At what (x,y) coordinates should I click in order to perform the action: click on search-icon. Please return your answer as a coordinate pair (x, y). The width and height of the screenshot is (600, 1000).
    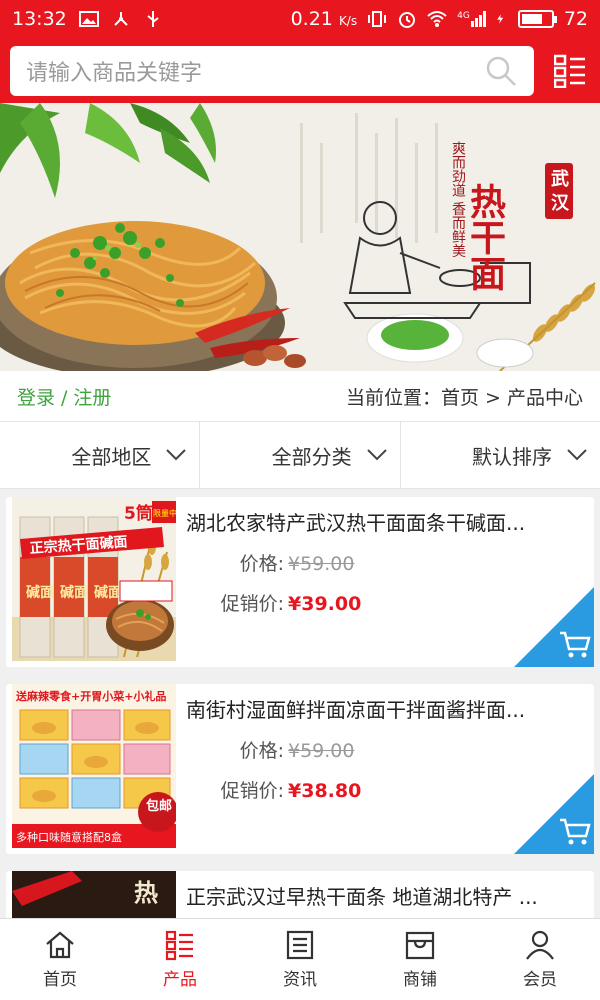
    Looking at the image, I should click on (501, 71).